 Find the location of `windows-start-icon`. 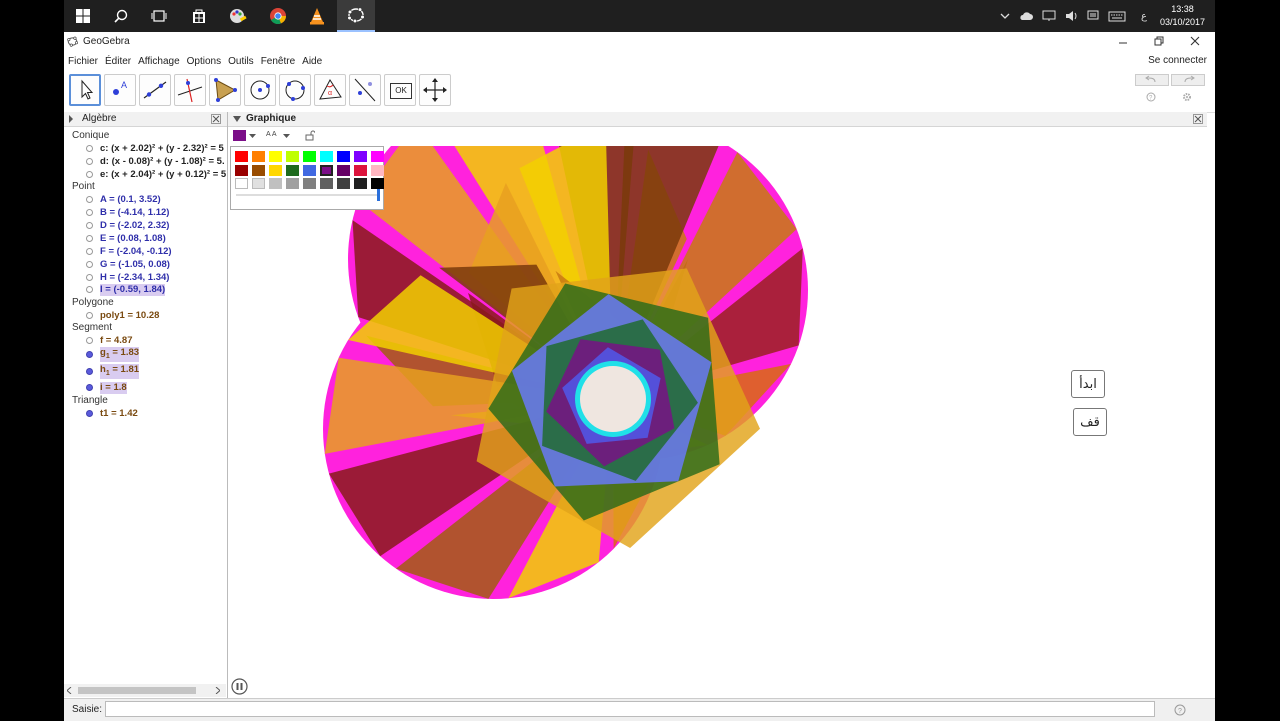

windows-start-icon is located at coordinates (83, 16).